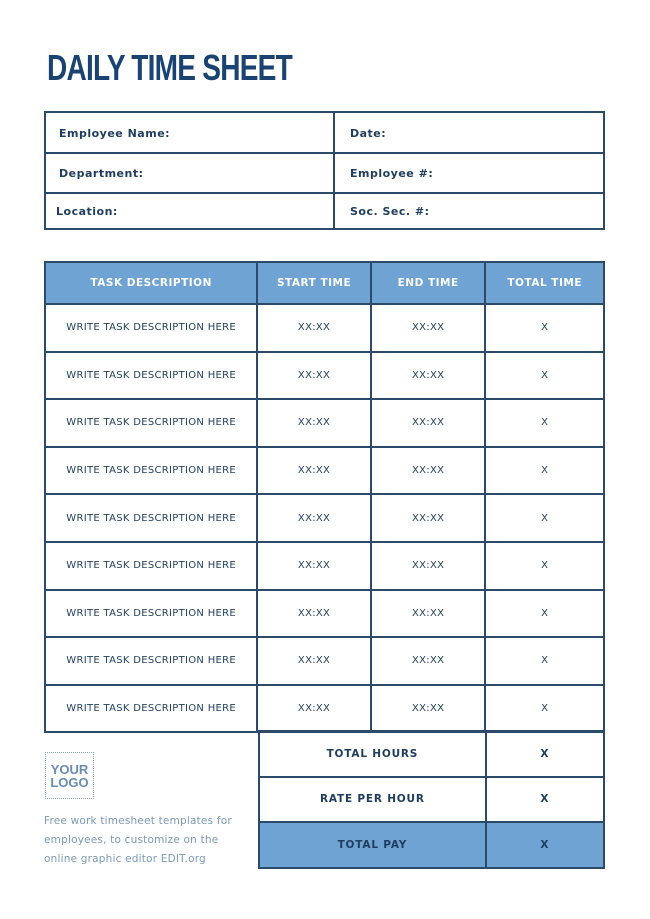  What do you see at coordinates (69, 769) in the screenshot?
I see `logo-text-line1: YOUR` at bounding box center [69, 769].